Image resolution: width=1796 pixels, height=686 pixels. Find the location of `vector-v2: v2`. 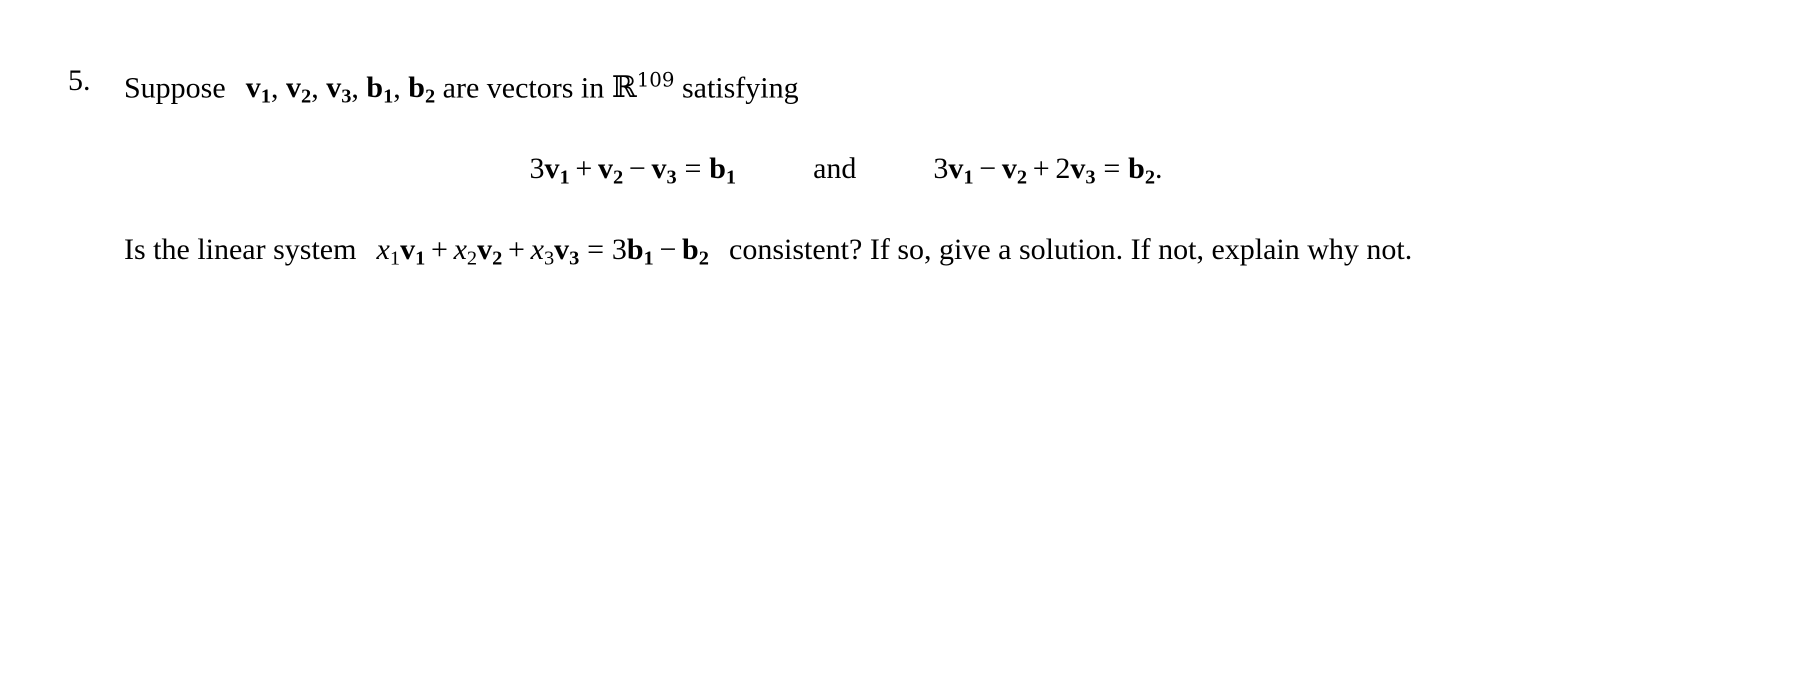

vector-v2: v2 is located at coordinates (298, 89).